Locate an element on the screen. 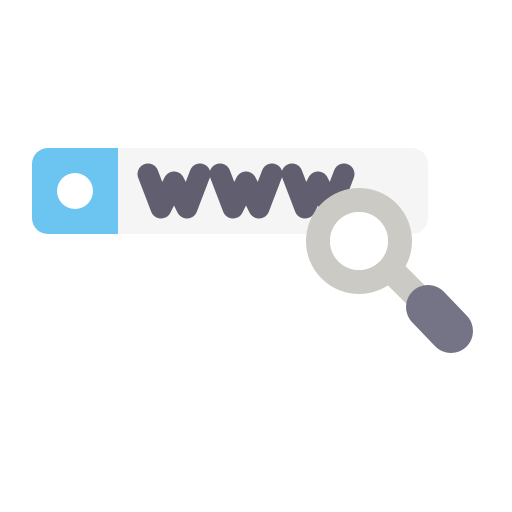  magnifier-handle is located at coordinates (439, 319).